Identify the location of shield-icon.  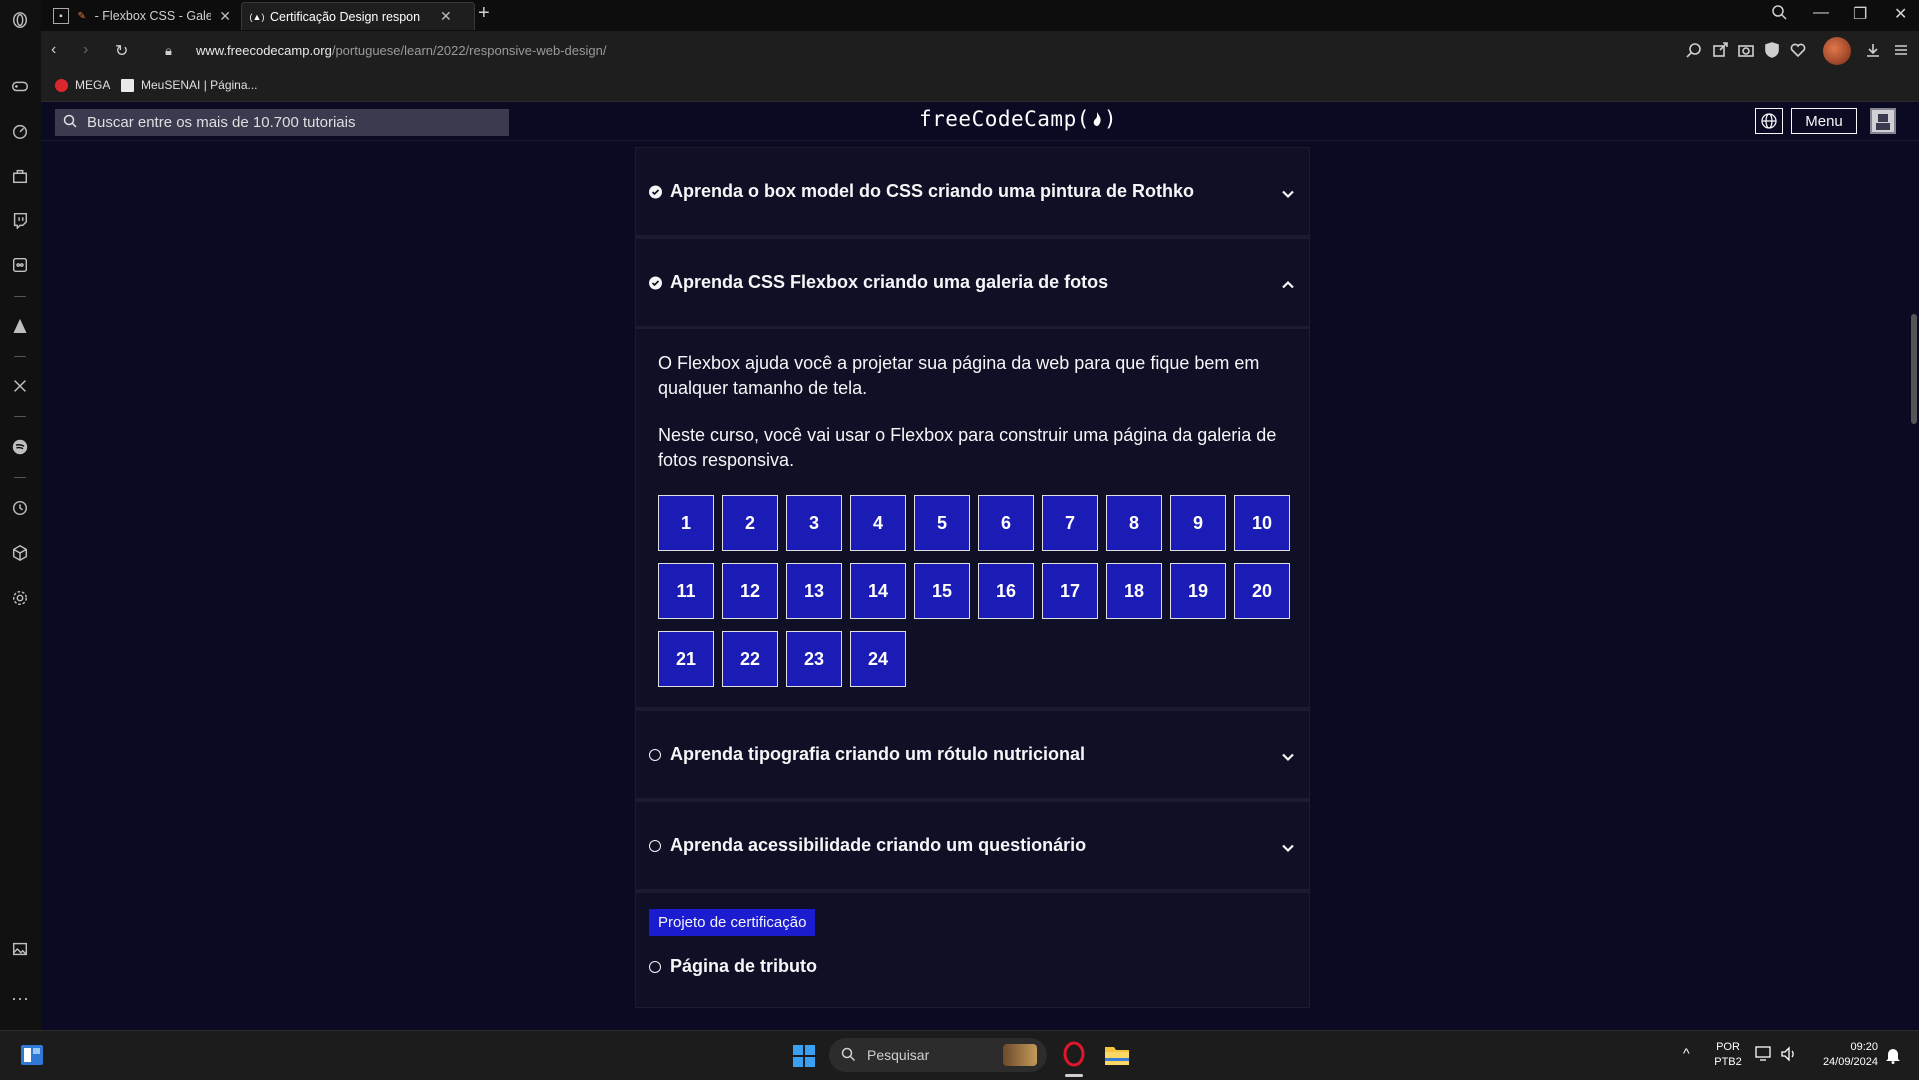
(1773, 51).